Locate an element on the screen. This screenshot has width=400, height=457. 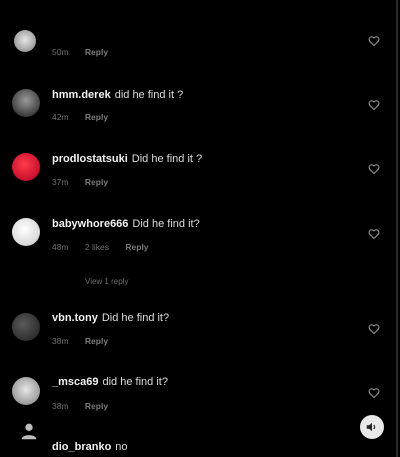
comment-time: 42m is located at coordinates (60, 117).